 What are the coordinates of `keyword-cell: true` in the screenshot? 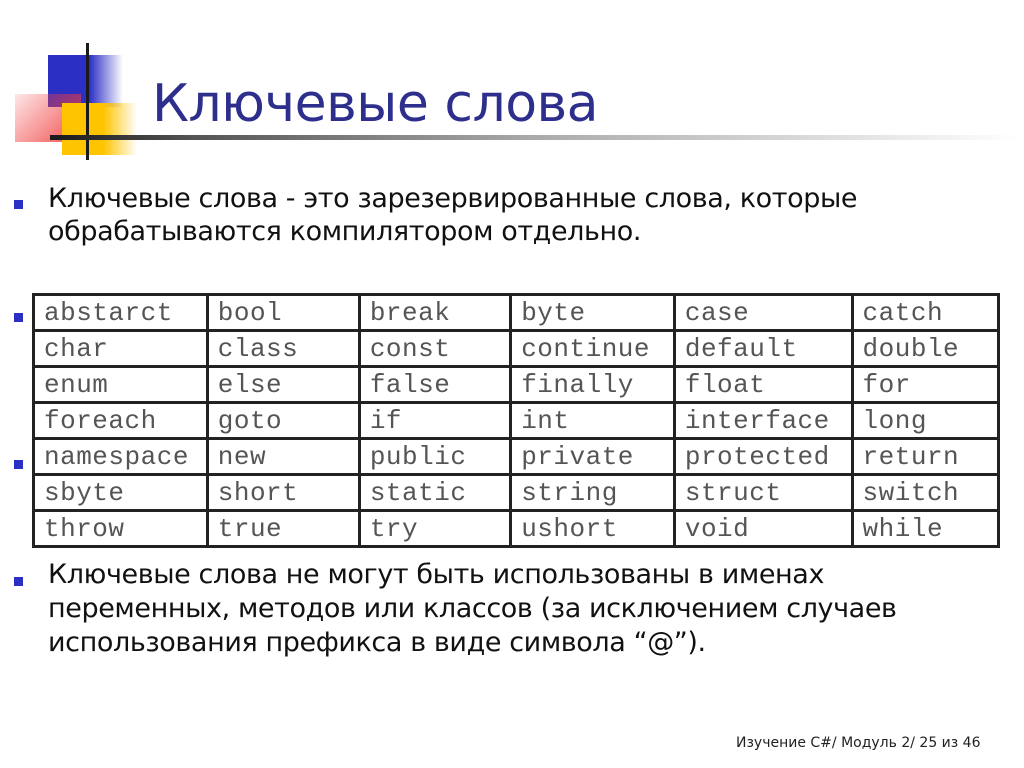 It's located at (283, 528).